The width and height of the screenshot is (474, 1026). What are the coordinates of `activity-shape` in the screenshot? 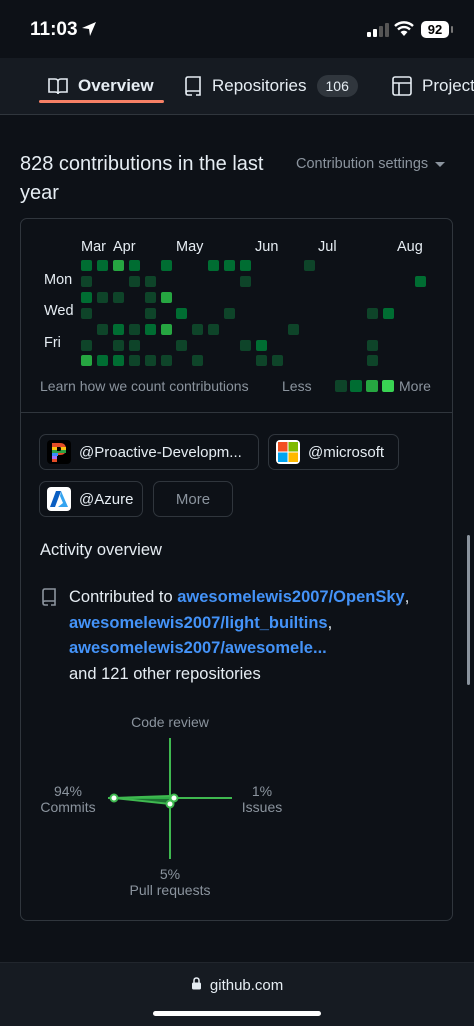 It's located at (144, 800).